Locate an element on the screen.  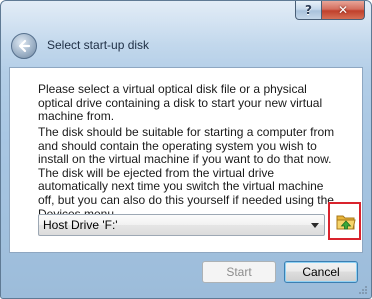
back-button is located at coordinates (24, 46).